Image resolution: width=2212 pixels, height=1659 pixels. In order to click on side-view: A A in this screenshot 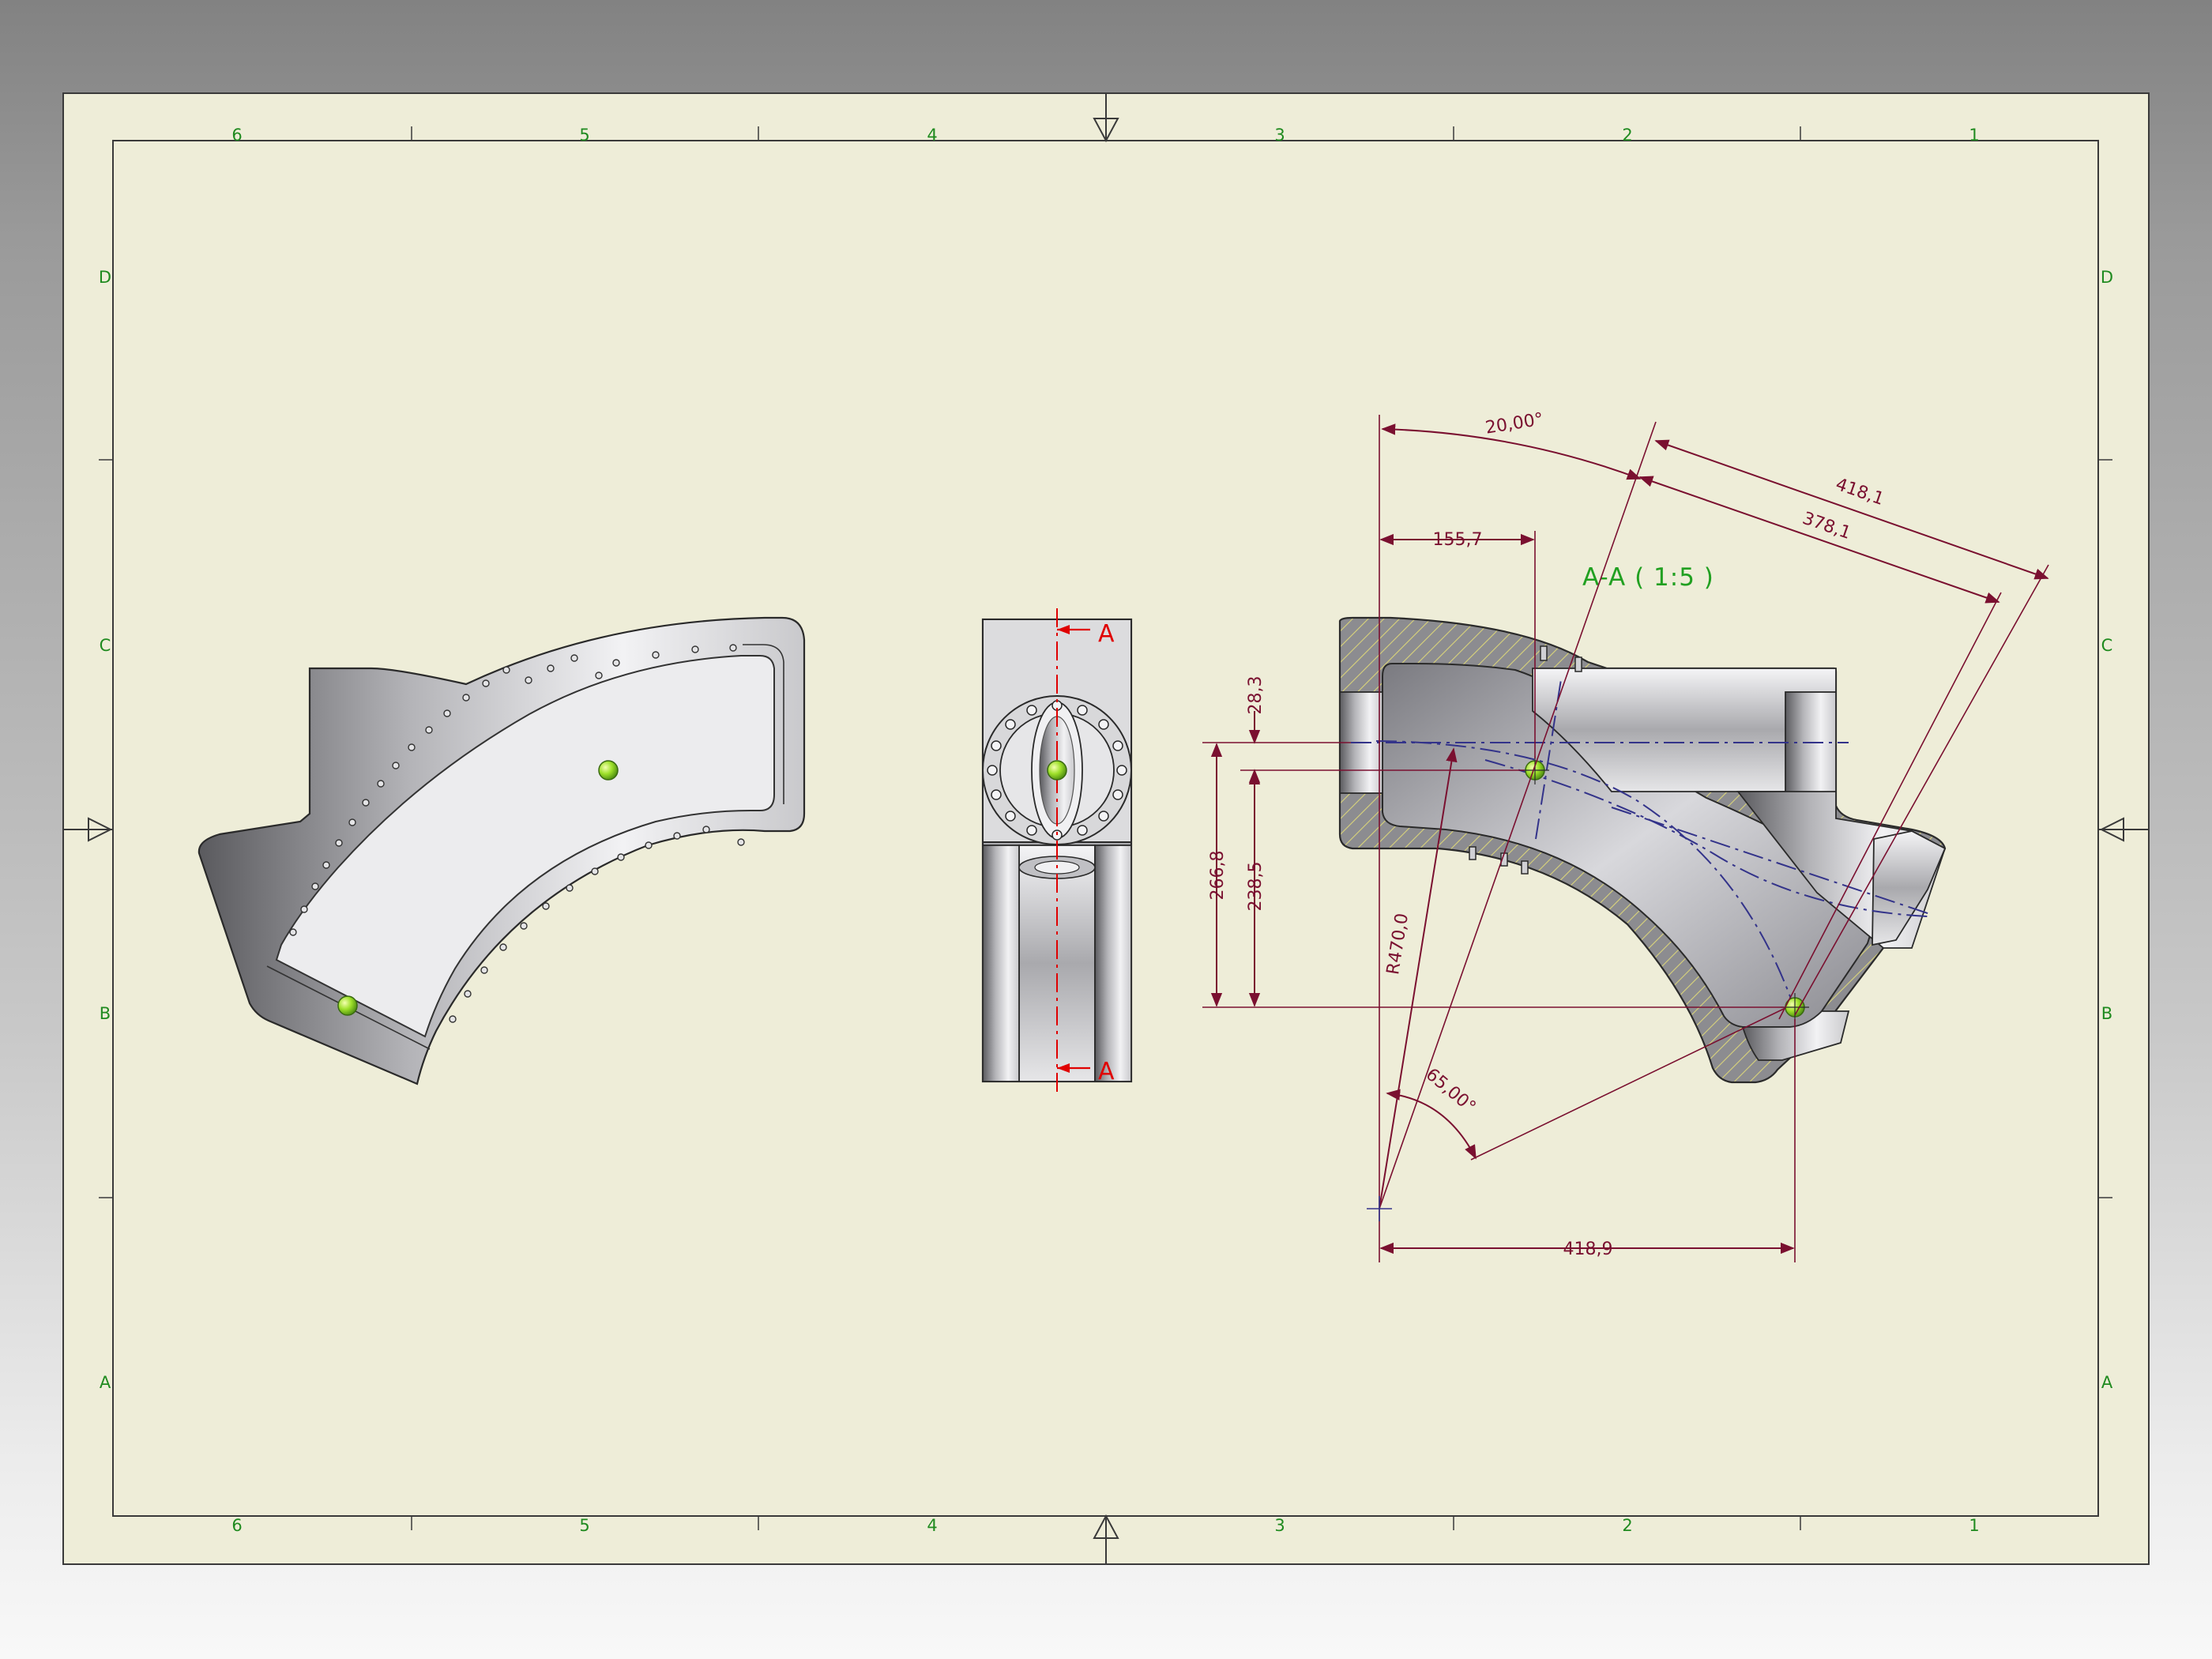, I will do `click(1057, 851)`.